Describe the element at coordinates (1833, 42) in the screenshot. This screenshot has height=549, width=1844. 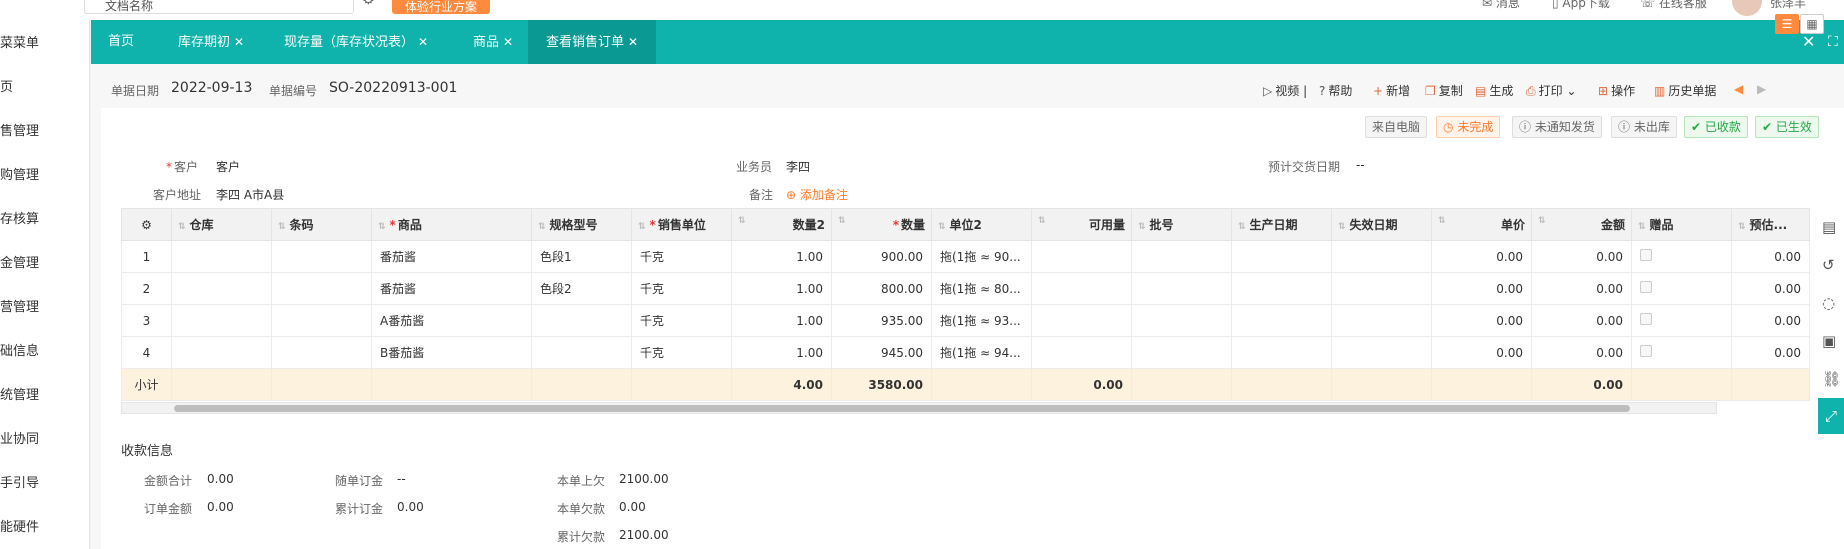
I see `fullscreen-icon: ⛶` at that location.